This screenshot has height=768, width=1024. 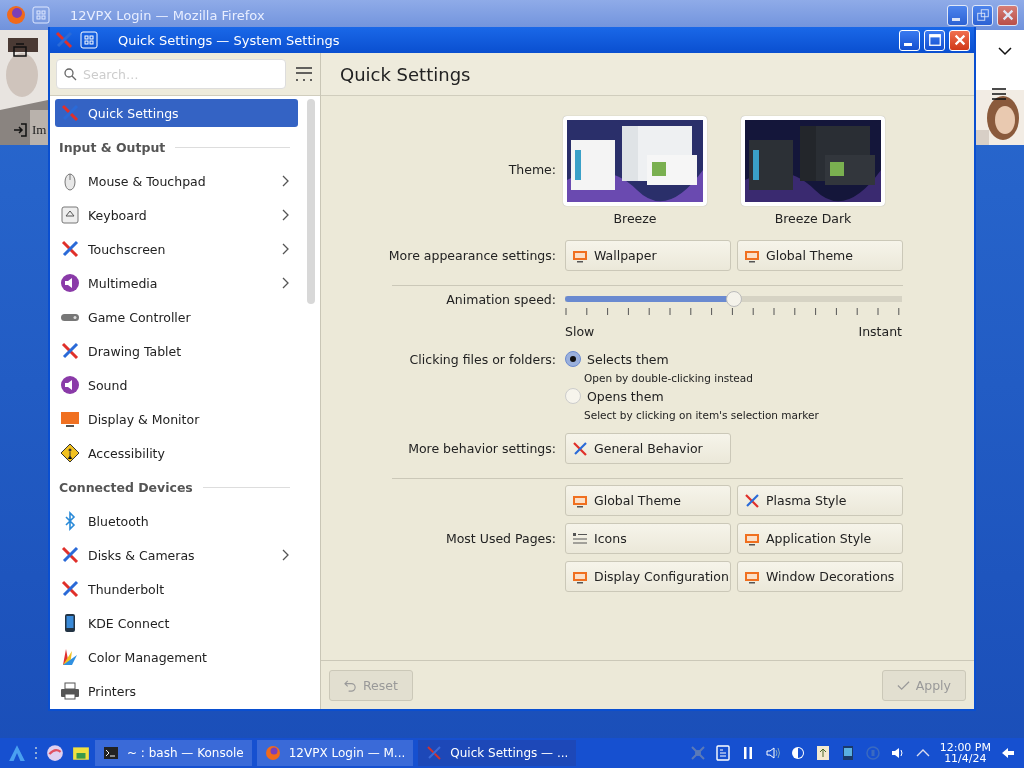 I want to click on field-label: Clicking files or folders:, so click(x=482, y=359).